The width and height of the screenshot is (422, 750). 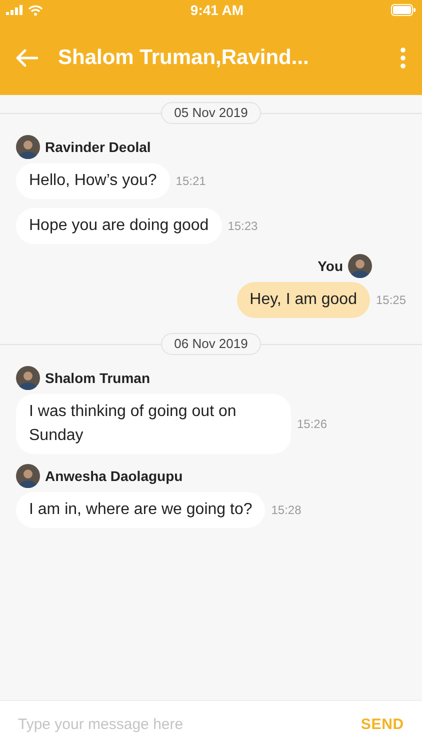 I want to click on sender-name: Shalom Truman, so click(x=97, y=378).